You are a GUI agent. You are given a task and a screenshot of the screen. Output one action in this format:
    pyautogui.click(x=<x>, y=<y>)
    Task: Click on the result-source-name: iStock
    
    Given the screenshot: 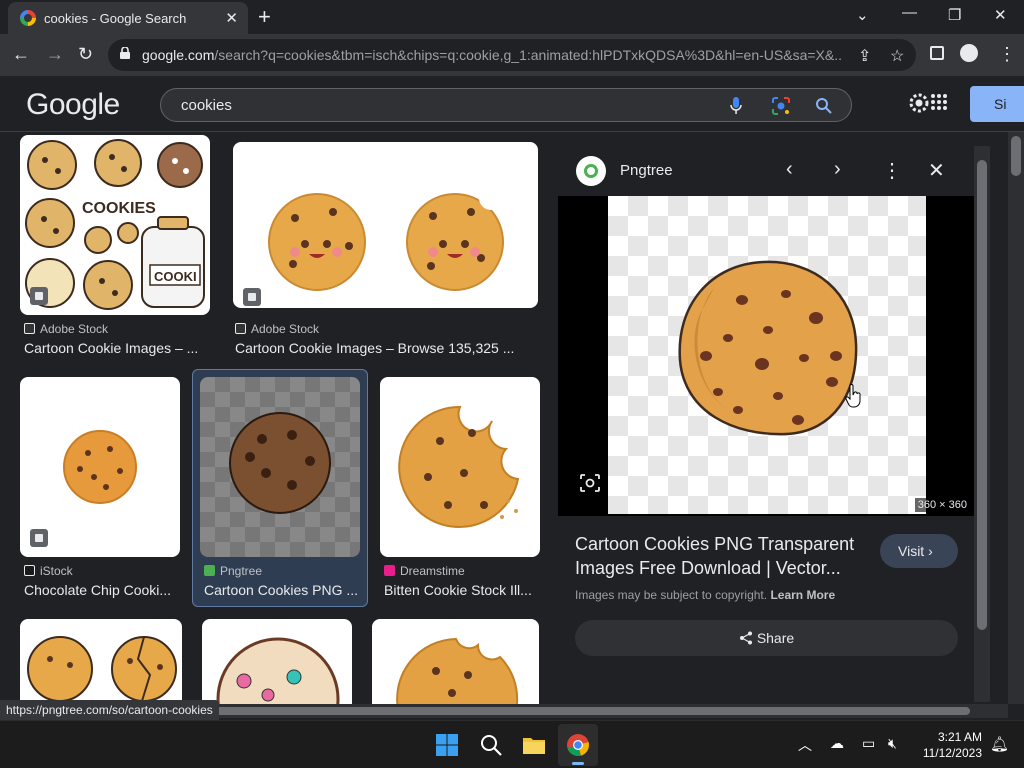 What is the action you would take?
    pyautogui.click(x=56, y=571)
    